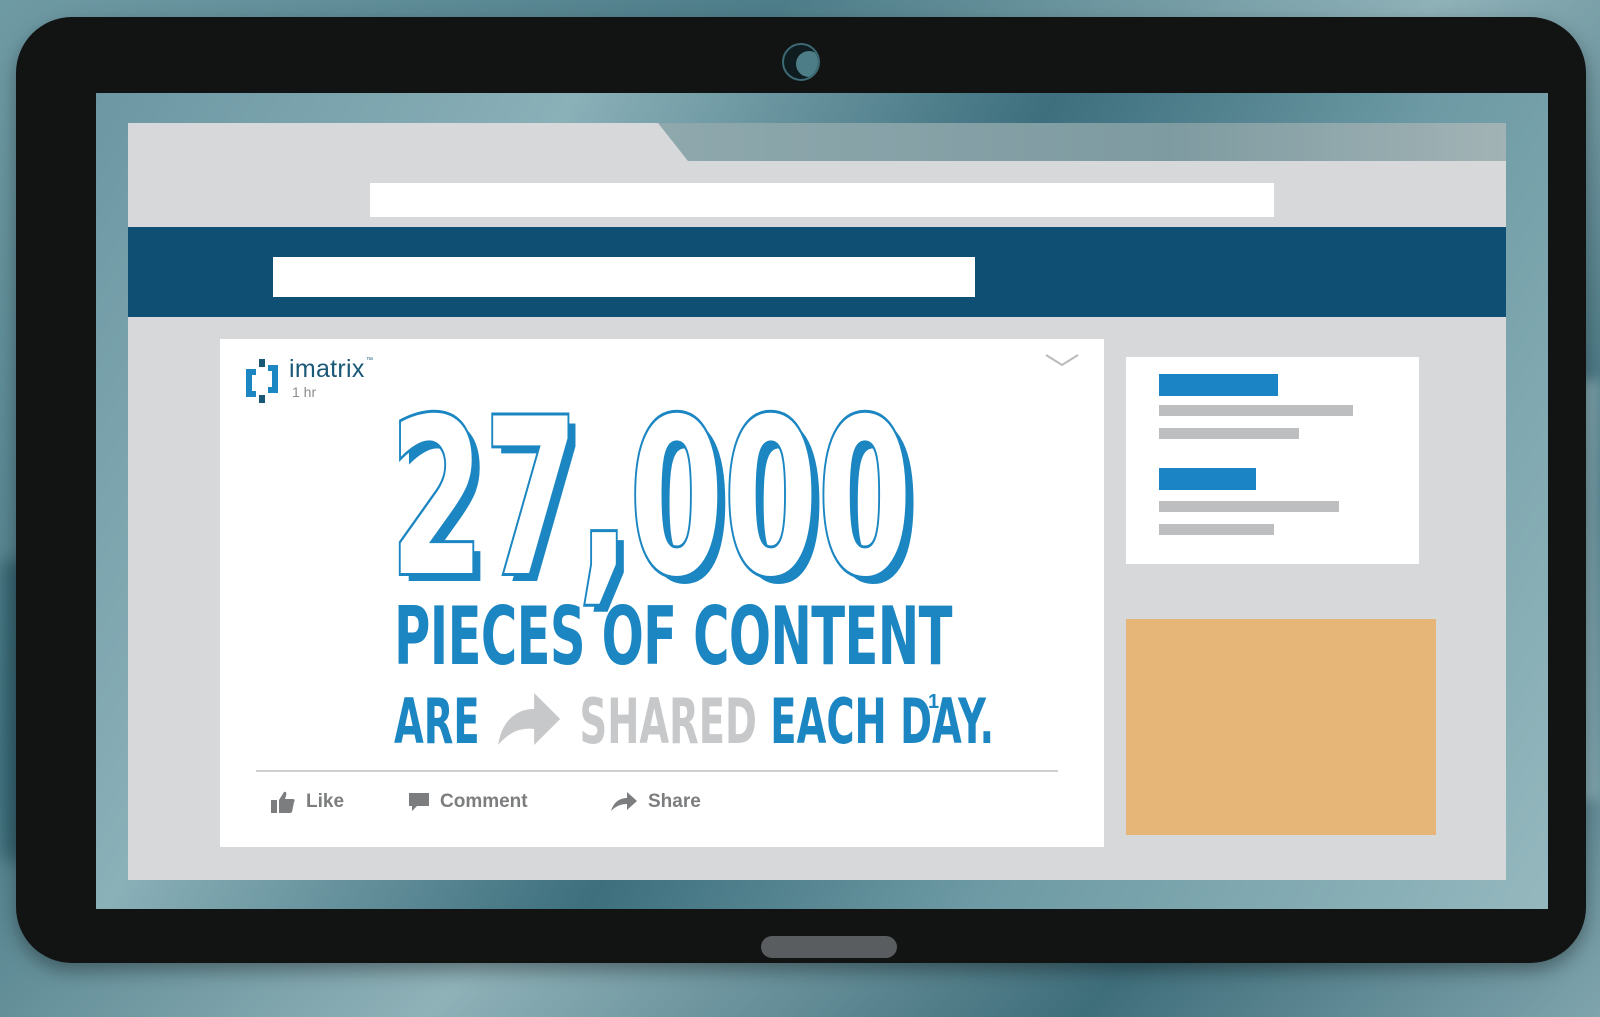  What do you see at coordinates (651, 496) in the screenshot?
I see `big-number-text: 27,000` at bounding box center [651, 496].